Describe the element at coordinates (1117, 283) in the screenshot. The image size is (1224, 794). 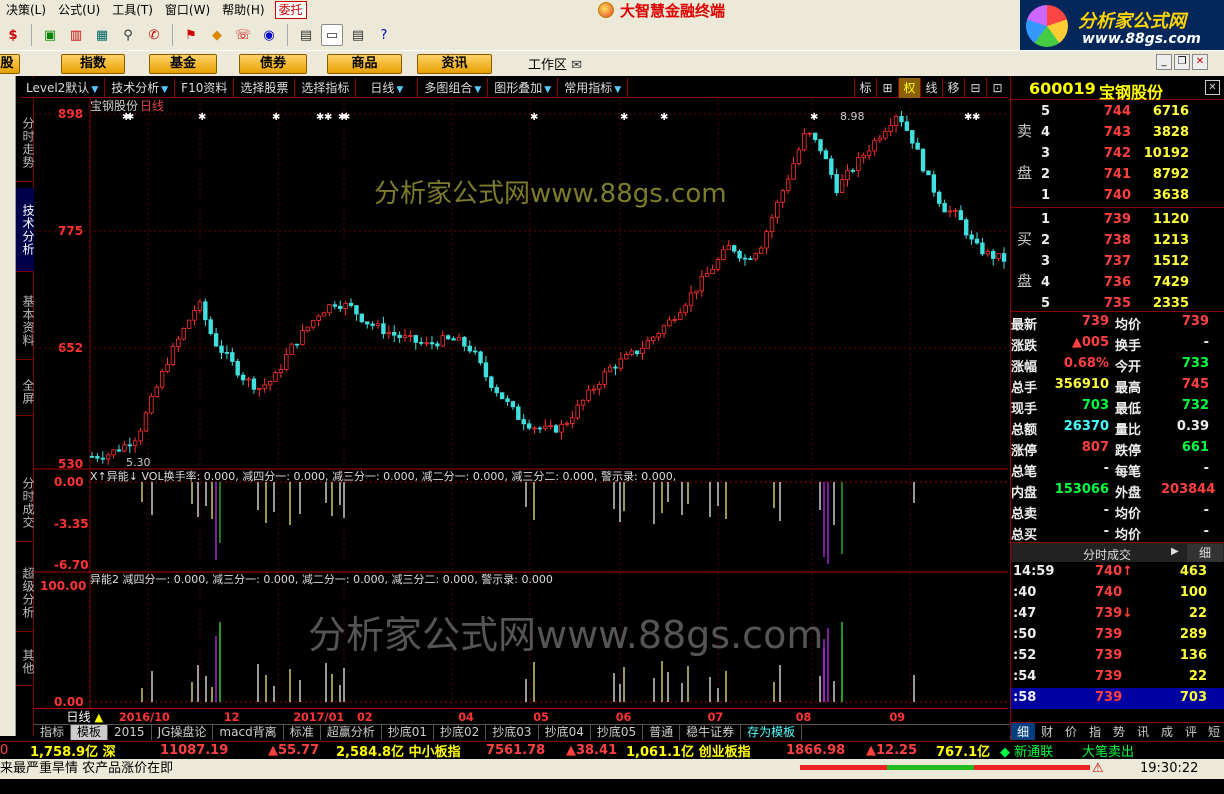
I see `buy-row: 4 736 7429` at that location.